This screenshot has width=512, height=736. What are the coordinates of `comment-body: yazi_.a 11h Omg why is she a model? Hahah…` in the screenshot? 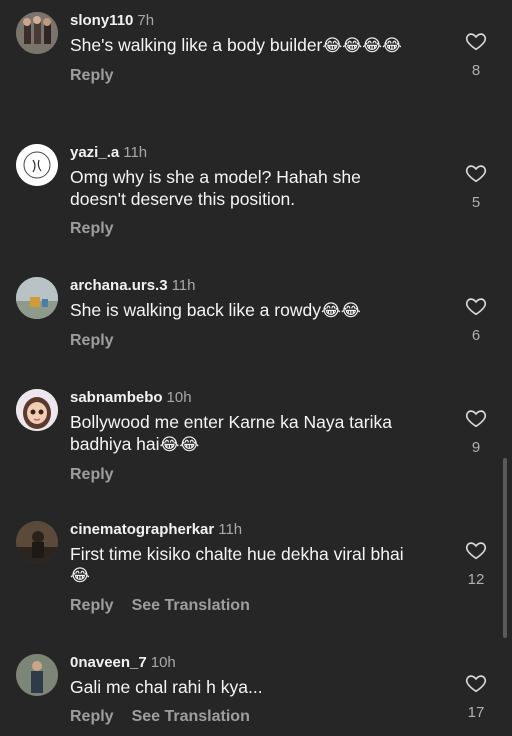 It's located at (255, 192).